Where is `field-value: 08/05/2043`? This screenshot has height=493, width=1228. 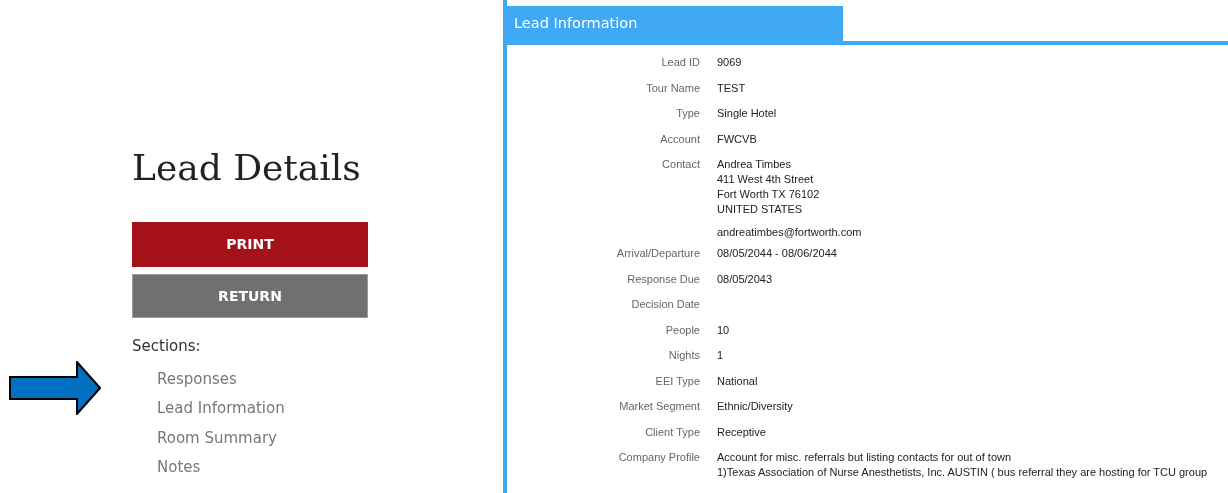
field-value: 08/05/2043 is located at coordinates (745, 279).